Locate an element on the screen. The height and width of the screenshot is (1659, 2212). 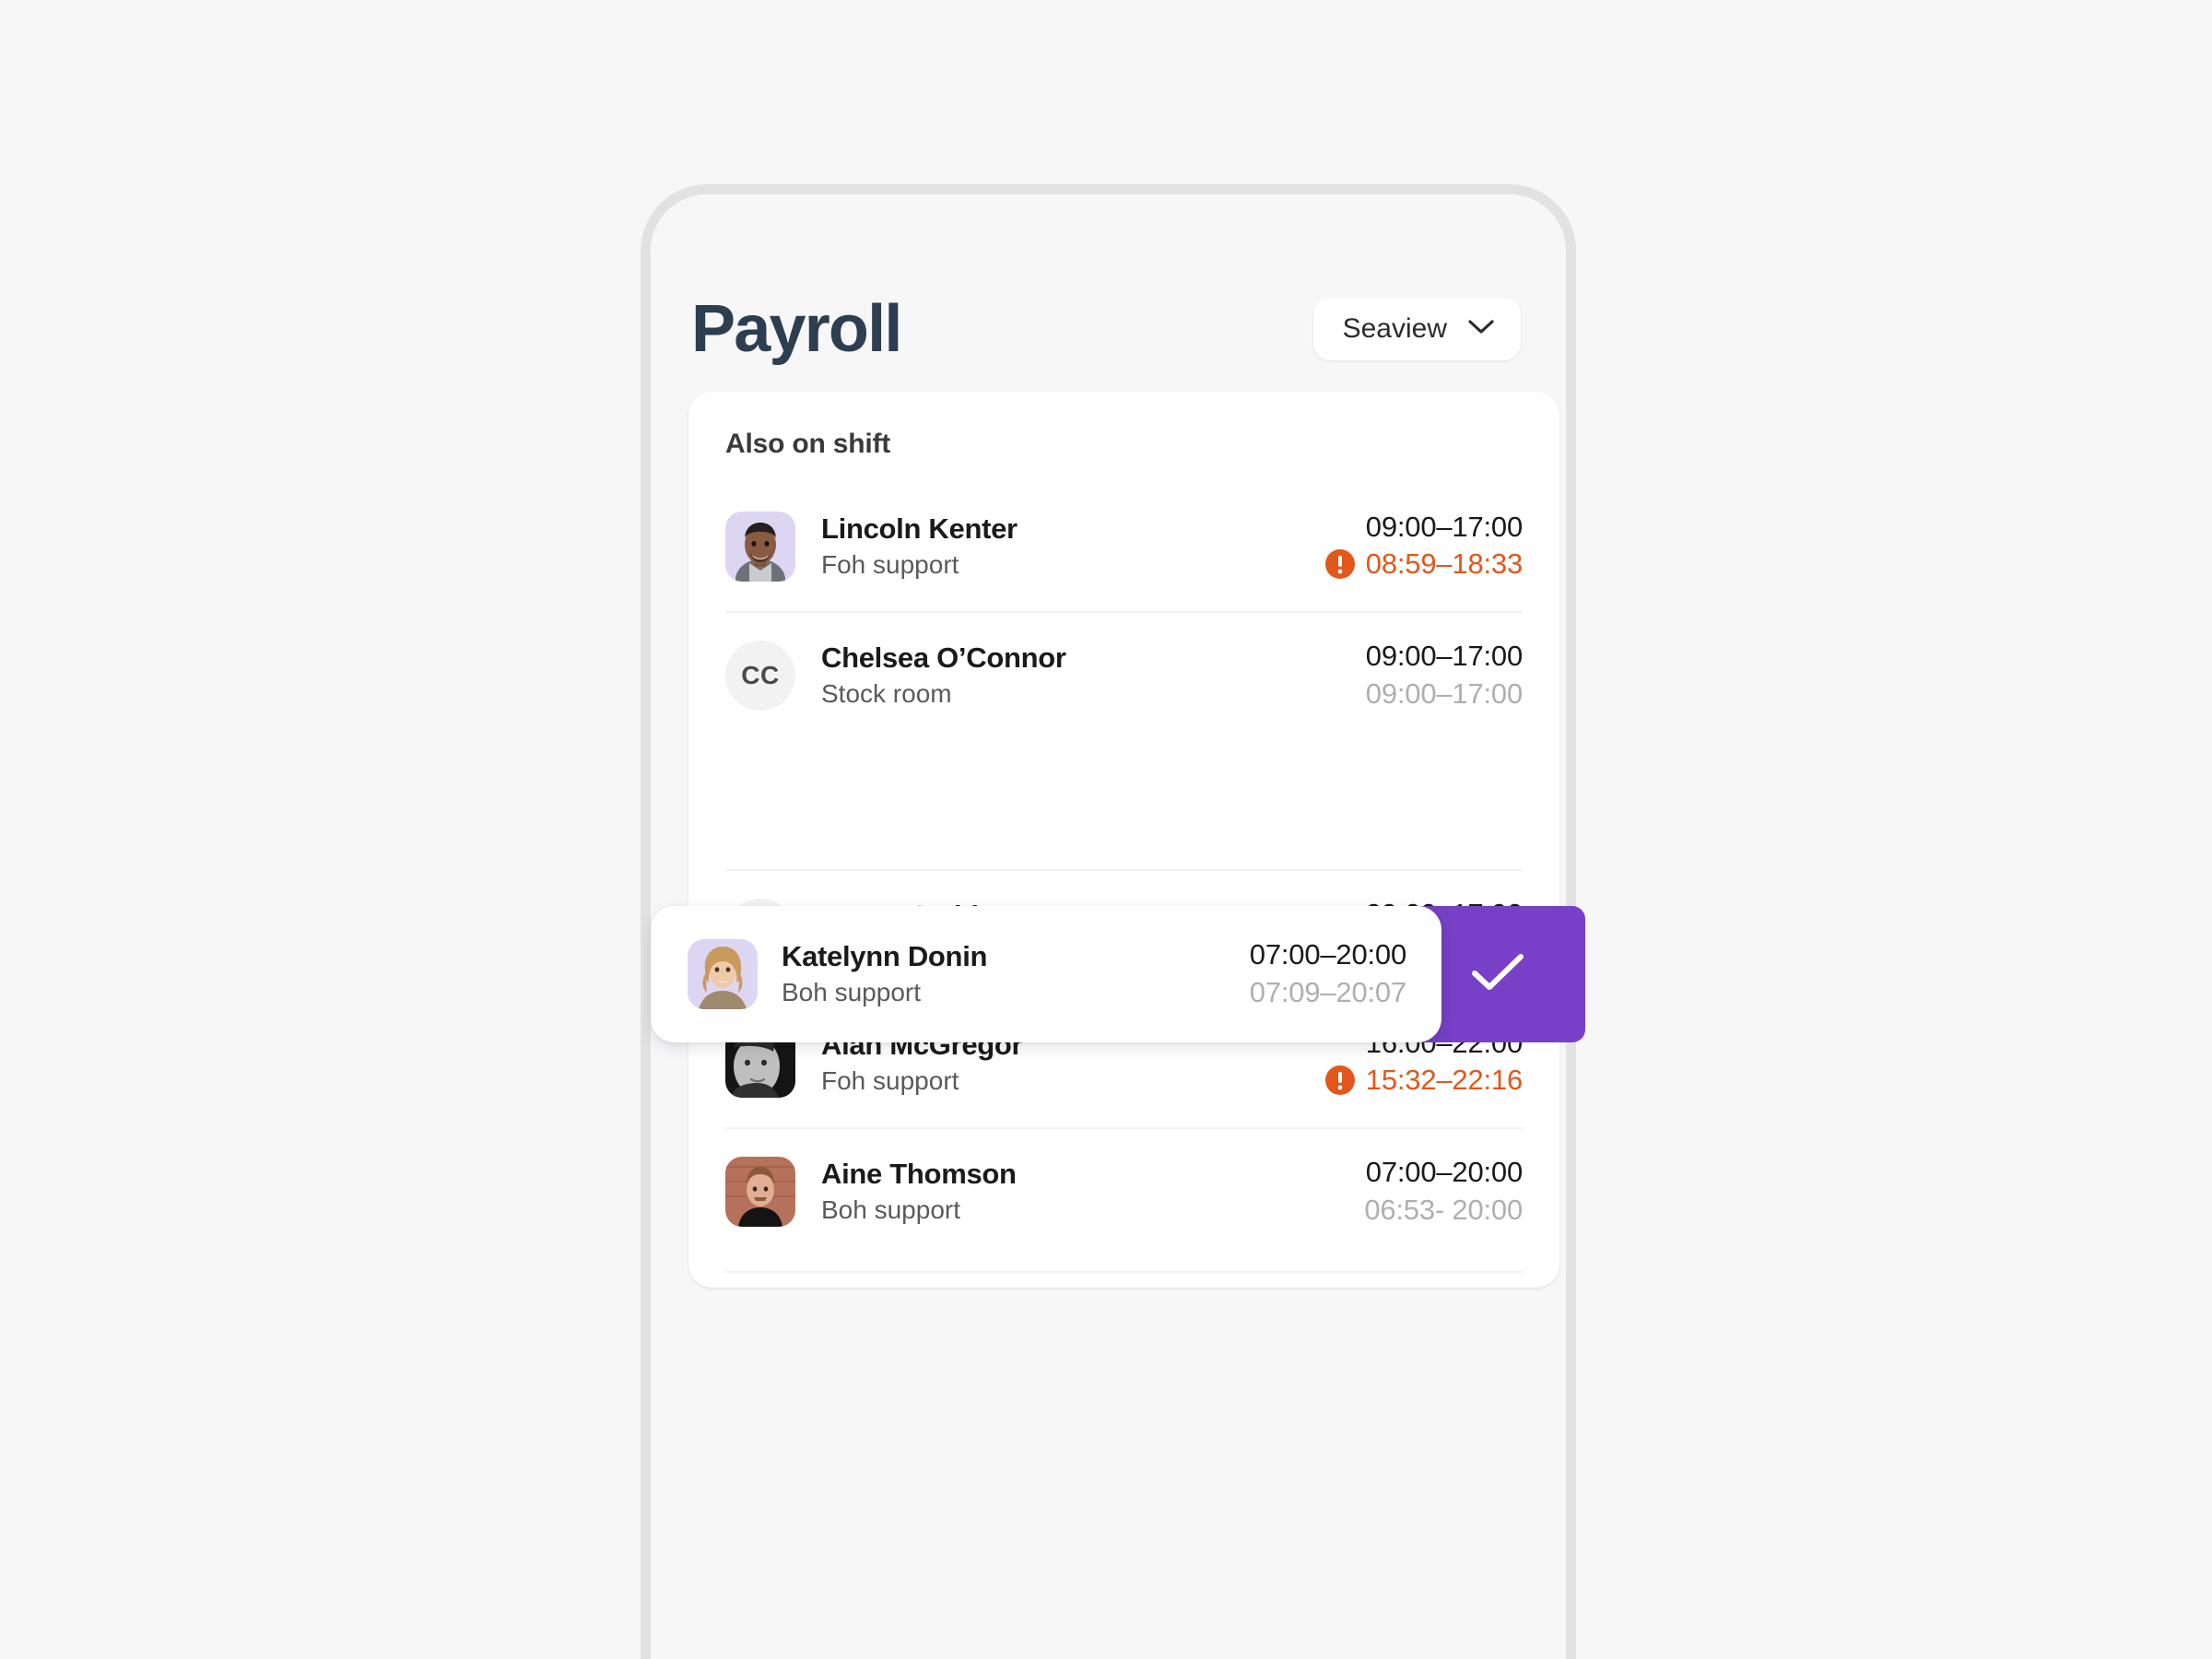
employee-role: Stock room is located at coordinates (886, 693).